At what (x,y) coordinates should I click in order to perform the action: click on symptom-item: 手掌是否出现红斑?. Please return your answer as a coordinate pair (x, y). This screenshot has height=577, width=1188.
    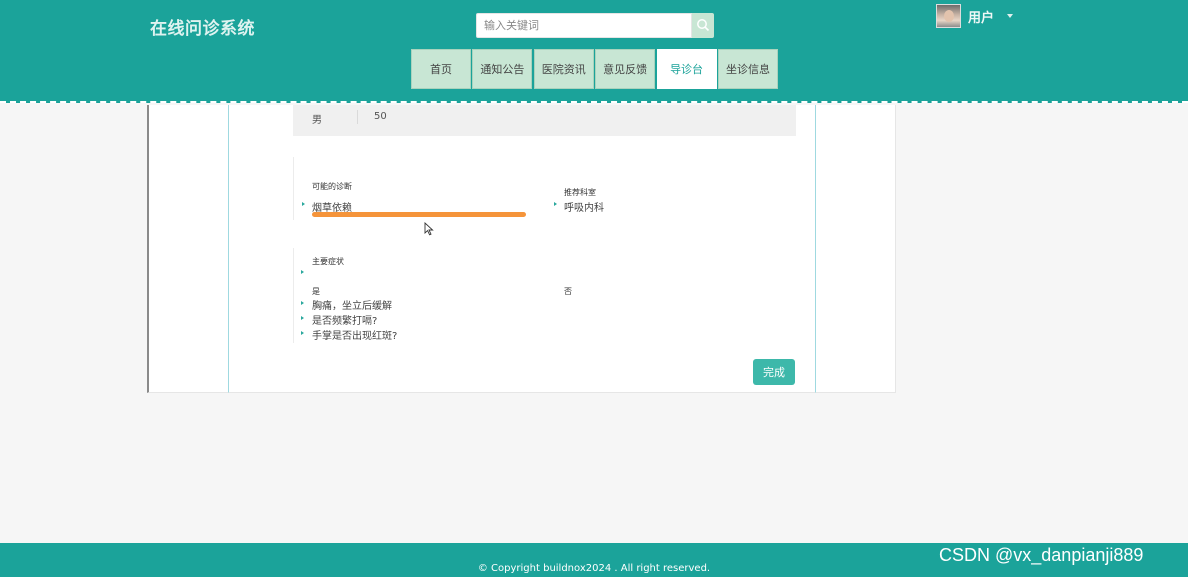
    Looking at the image, I should click on (355, 336).